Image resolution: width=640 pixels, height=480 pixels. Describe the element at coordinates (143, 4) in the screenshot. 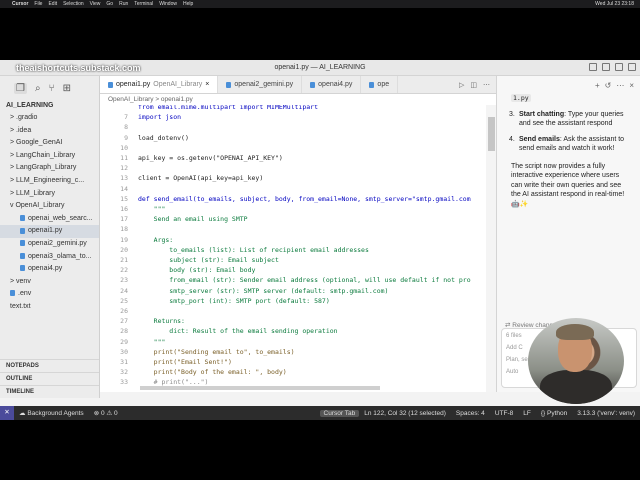

I see `menubar-item: Terminal` at that location.